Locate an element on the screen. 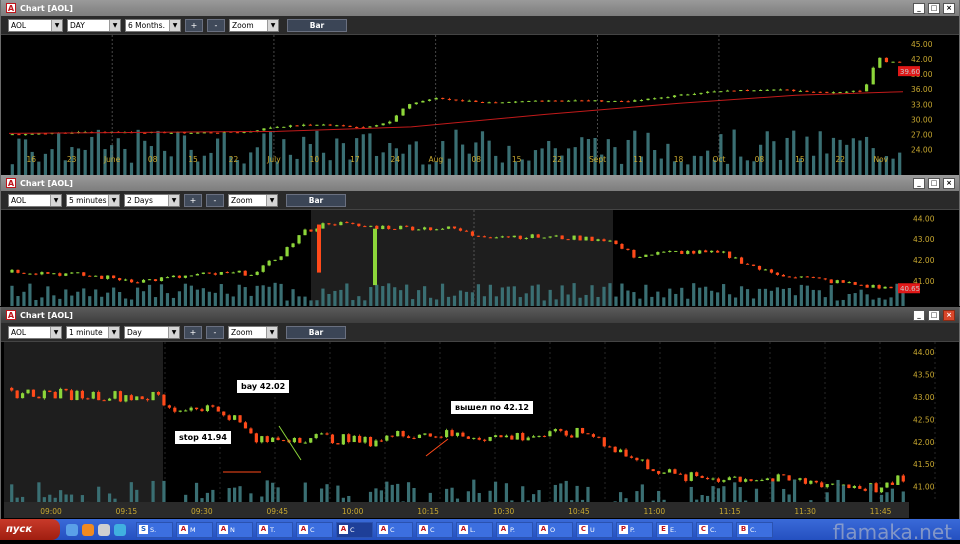 The width and height of the screenshot is (960, 544). task-button: AP. is located at coordinates (514, 530).